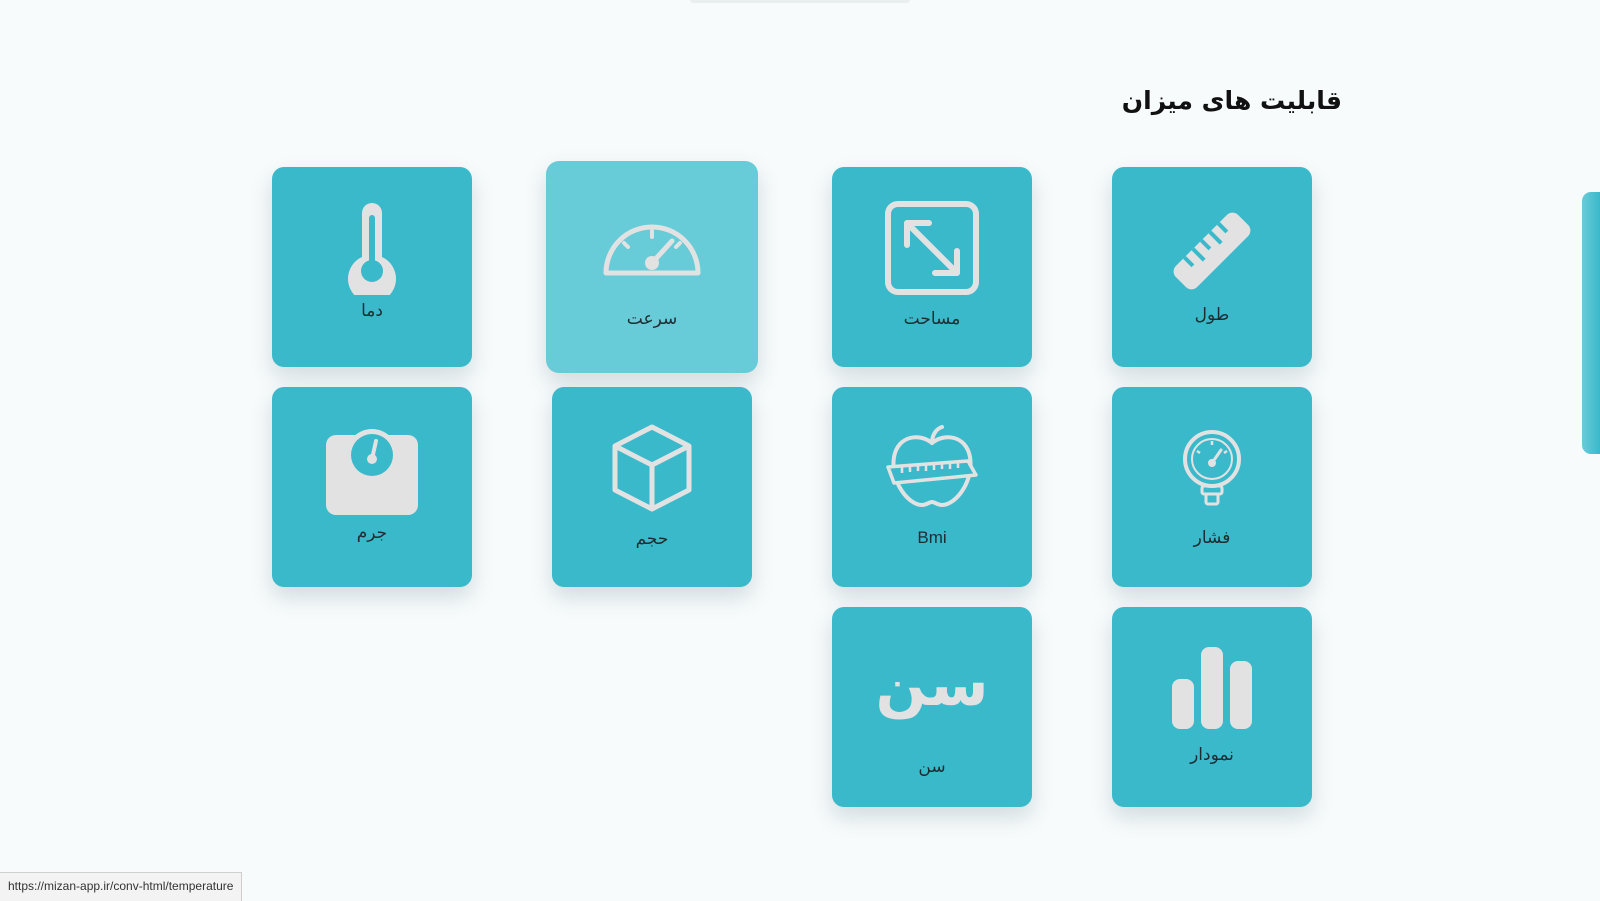 This screenshot has height=901, width=1600. I want to click on tile-bmi: Bmi, so click(932, 487).